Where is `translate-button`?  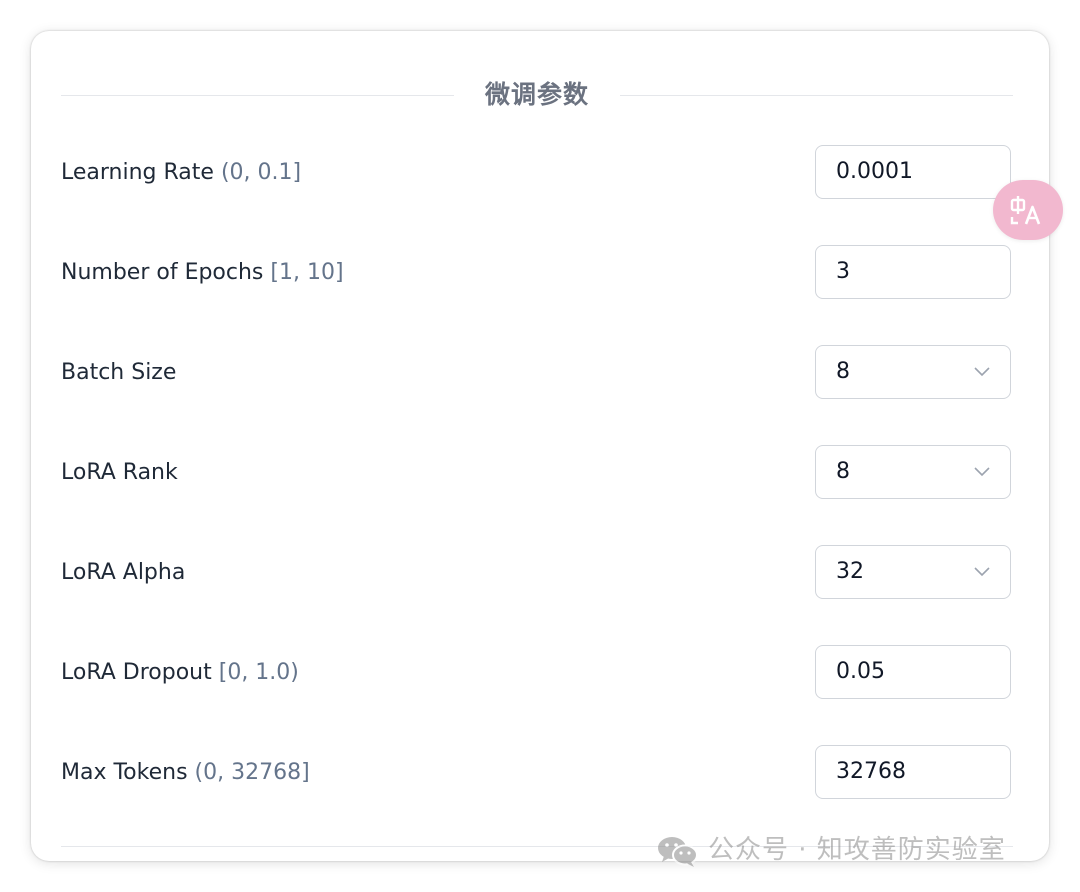 translate-button is located at coordinates (1028, 210).